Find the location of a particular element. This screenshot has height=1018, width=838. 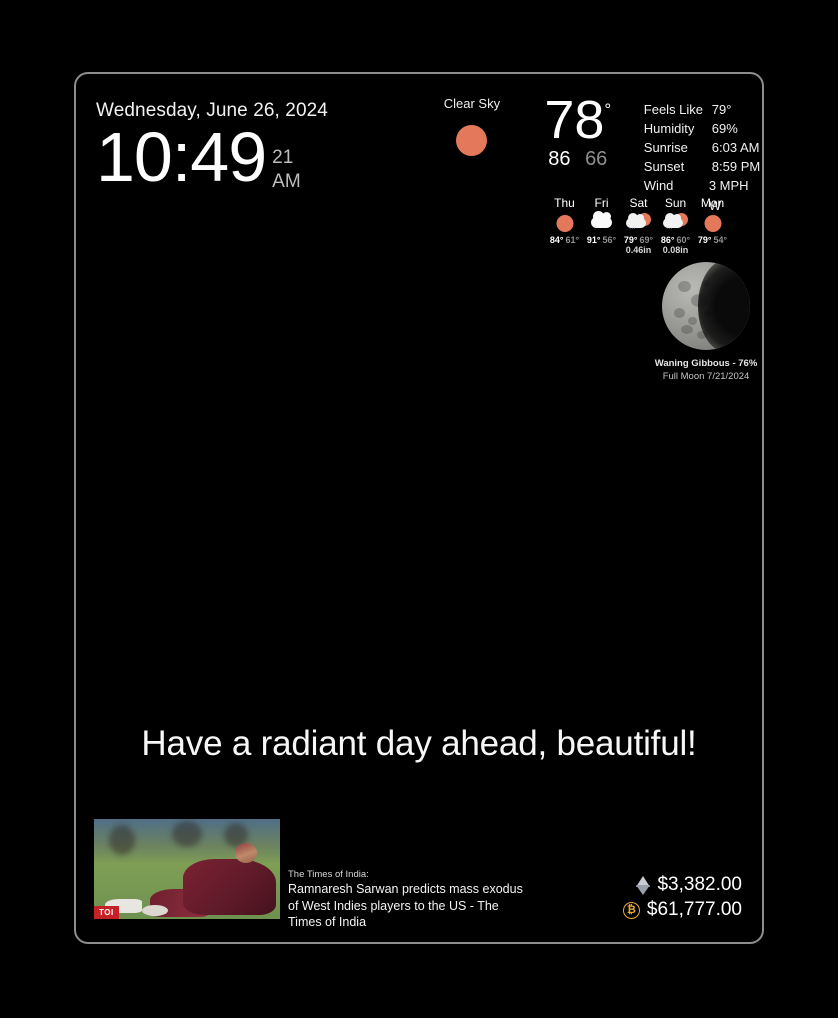

moon-phase-widget: Waning Gibbous - 76% Full Moon 7/21/2024 is located at coordinates (706, 322).